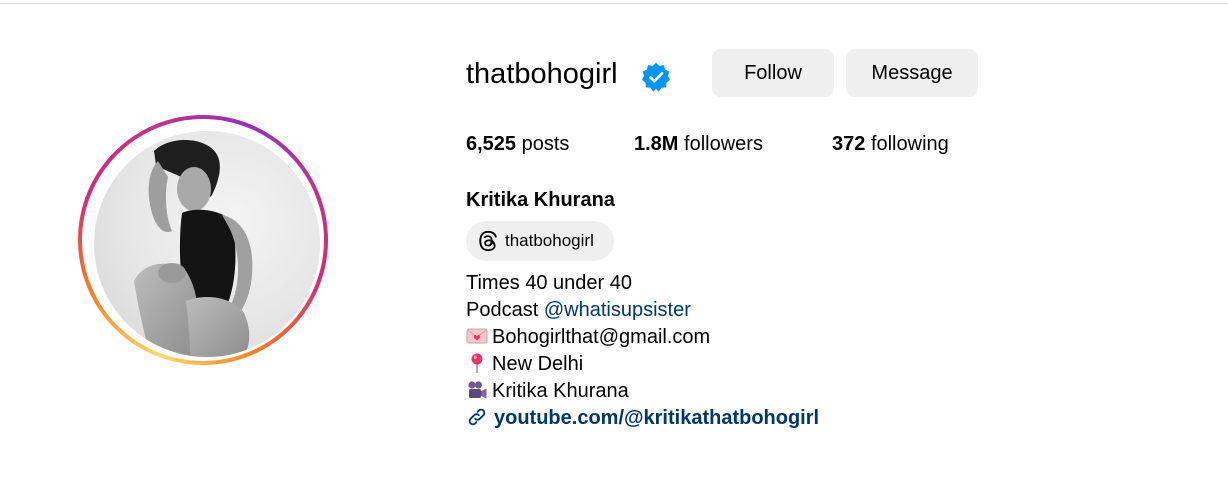 This screenshot has width=1228, height=493. What do you see at coordinates (656, 77) in the screenshot?
I see `verified-badge-icon` at bounding box center [656, 77].